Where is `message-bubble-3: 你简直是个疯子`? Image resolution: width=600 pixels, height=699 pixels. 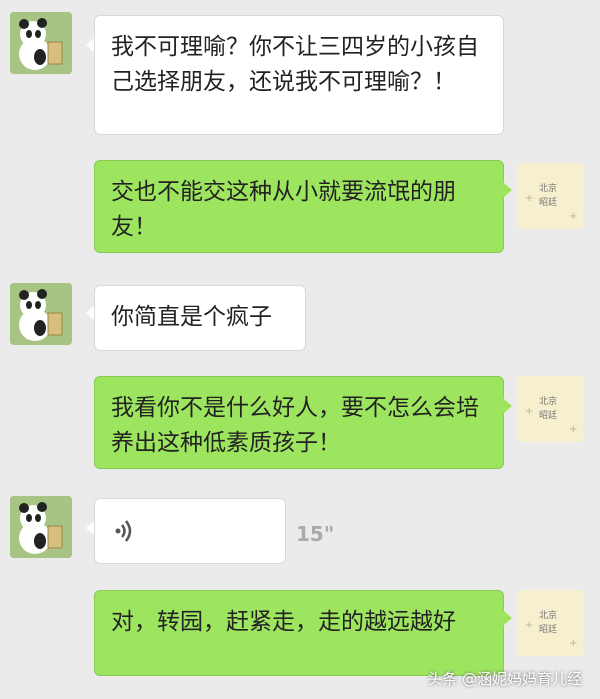 message-bubble-3: 你简直是个疯子 is located at coordinates (200, 318).